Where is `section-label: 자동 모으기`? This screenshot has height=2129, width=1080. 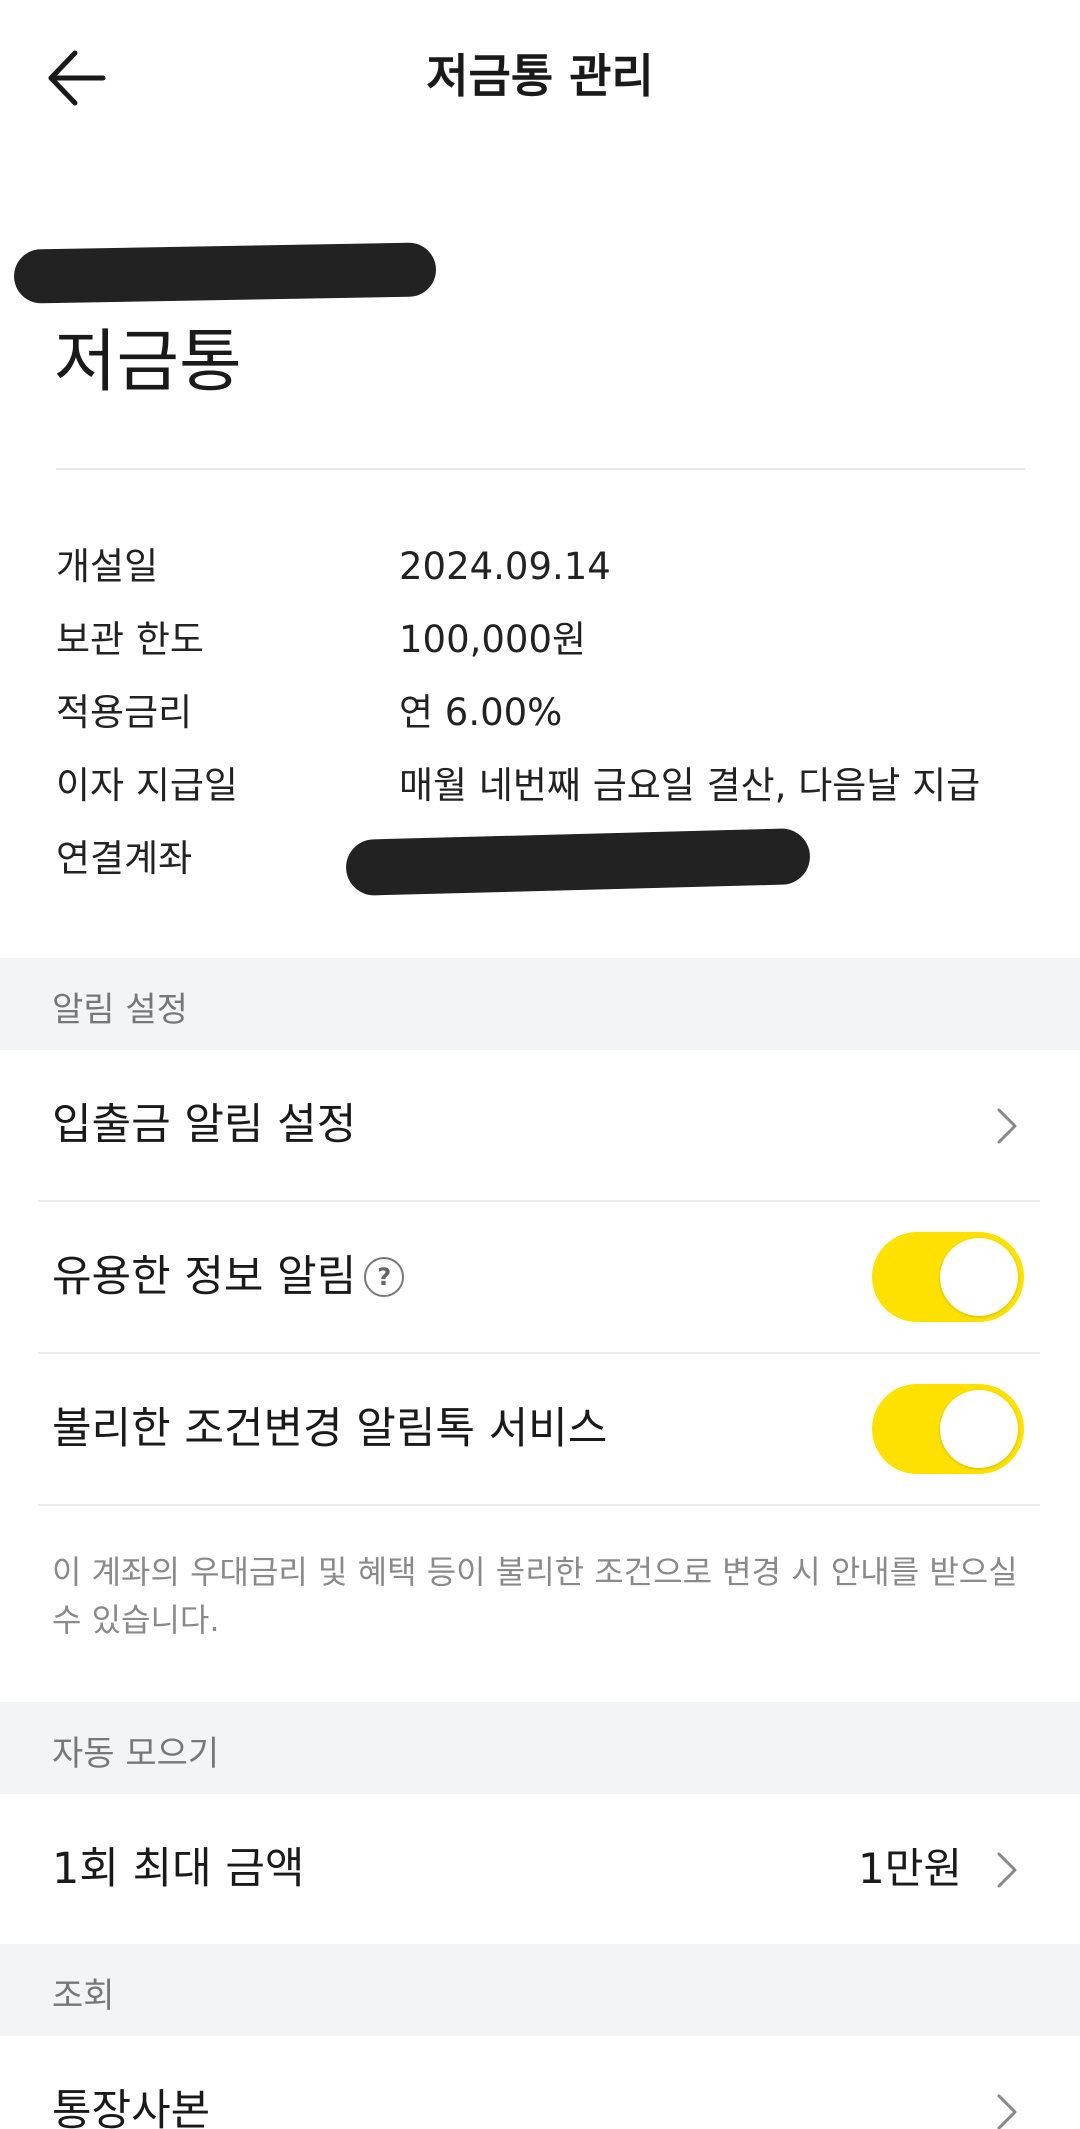
section-label: 자동 모으기 is located at coordinates (136, 1754).